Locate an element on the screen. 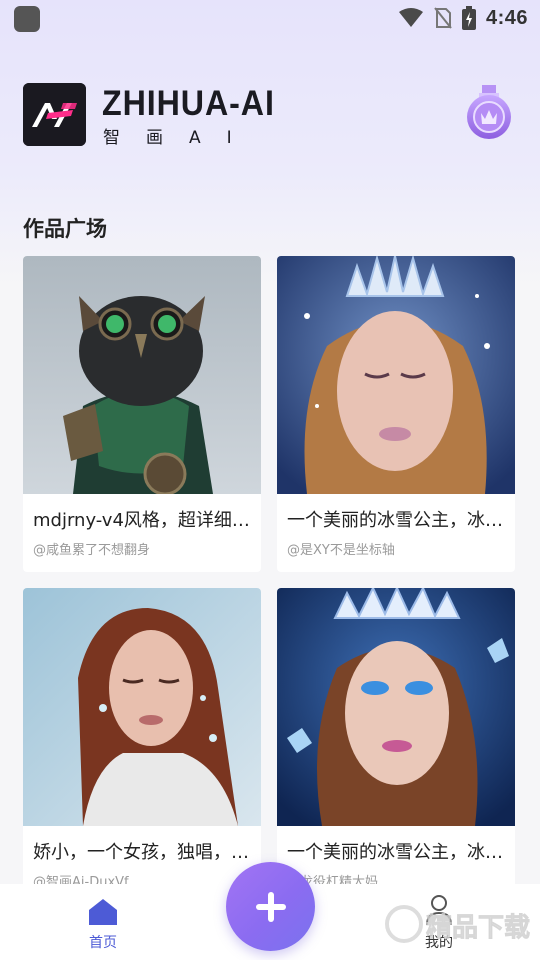 The image size is (540, 960). work-image-girl is located at coordinates (142, 707).